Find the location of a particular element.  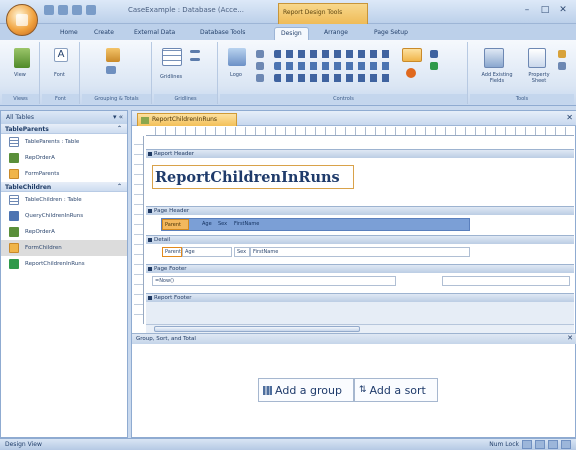

nav-item-reporder: RepOrderA is located at coordinates (64, 158).